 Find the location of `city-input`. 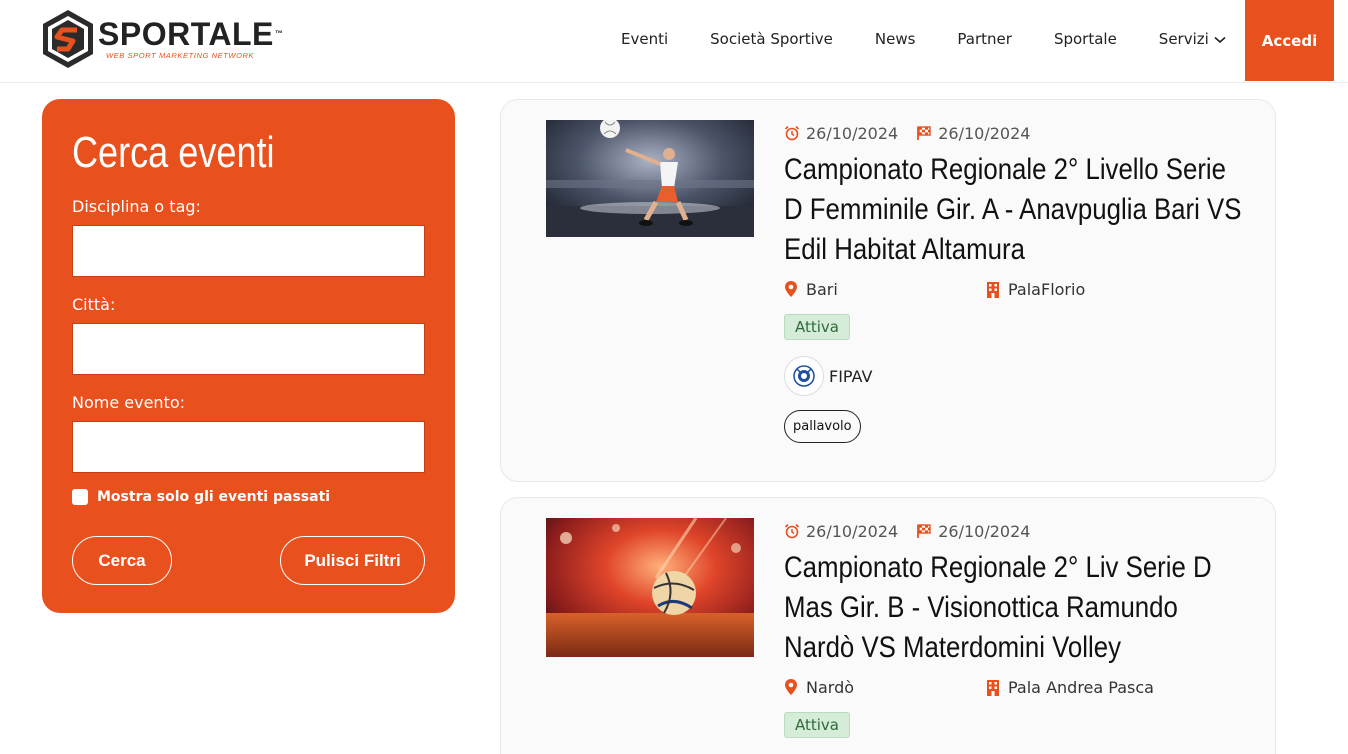

city-input is located at coordinates (248, 349).